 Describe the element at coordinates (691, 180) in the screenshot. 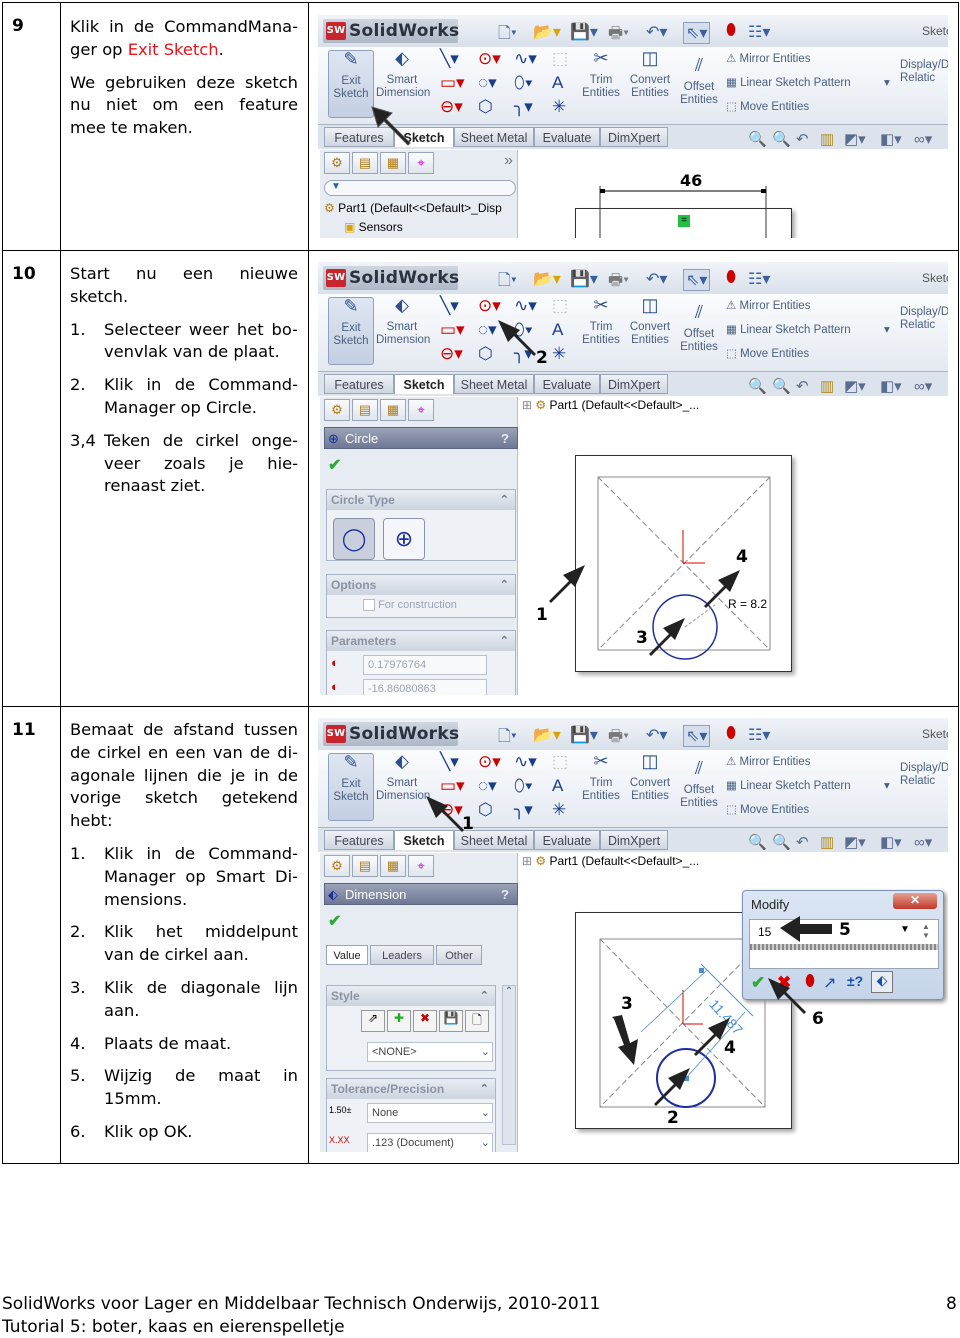

I see `dimension-value: 46` at that location.